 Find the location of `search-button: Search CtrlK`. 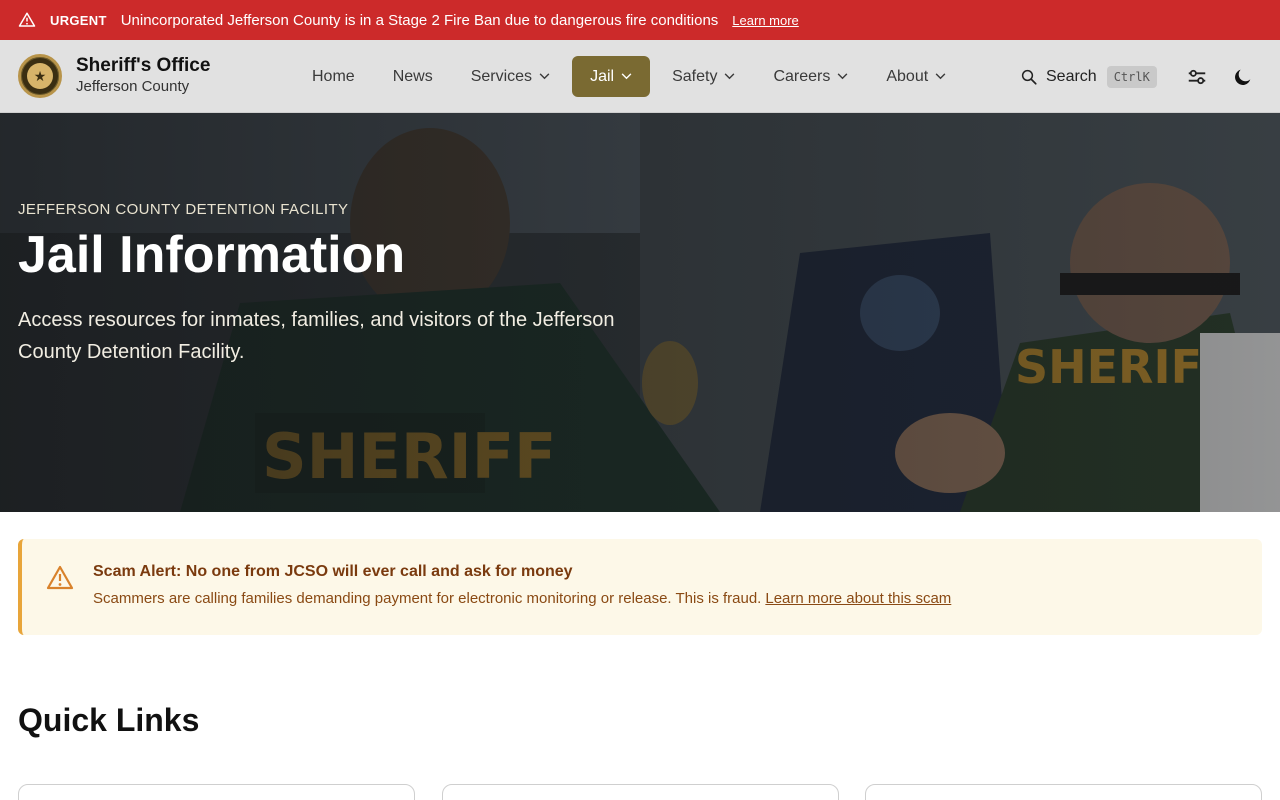

search-button: Search CtrlK is located at coordinates (1088, 77).